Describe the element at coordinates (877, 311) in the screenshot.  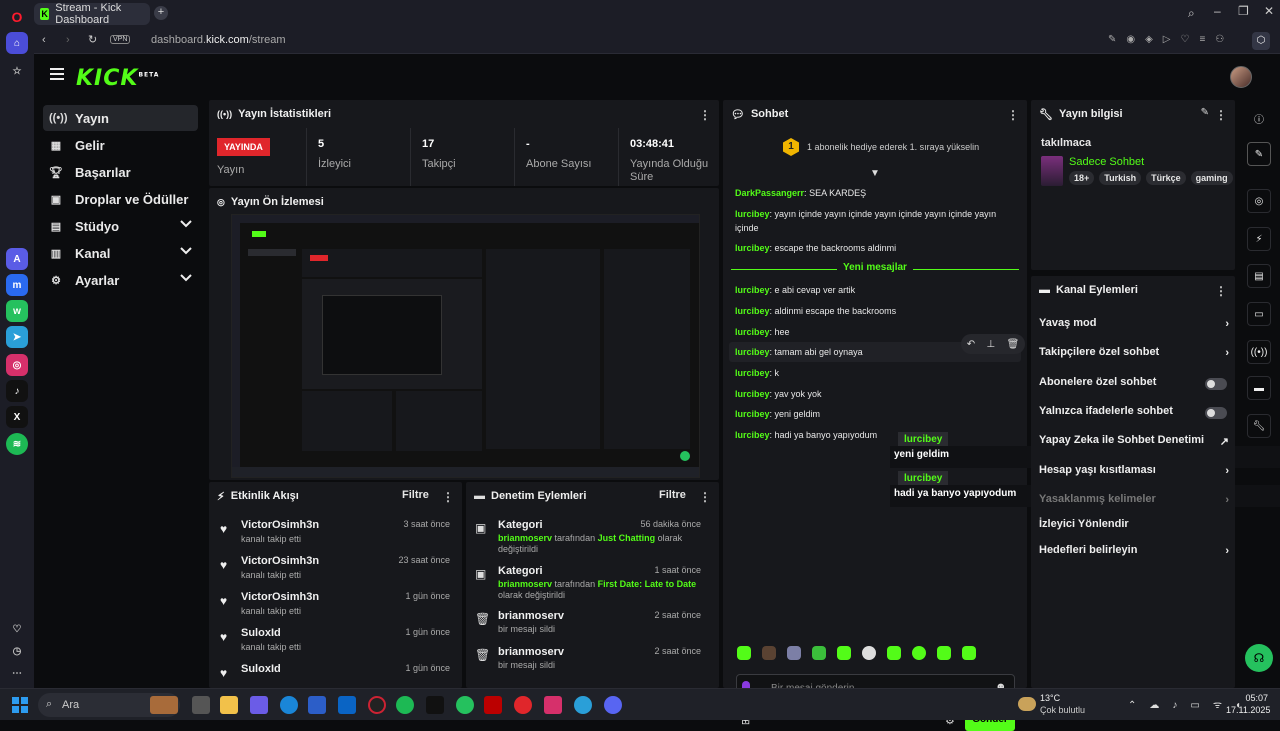
I see `chat-message: lurcibey: aldinmi escape the backrooms` at that location.